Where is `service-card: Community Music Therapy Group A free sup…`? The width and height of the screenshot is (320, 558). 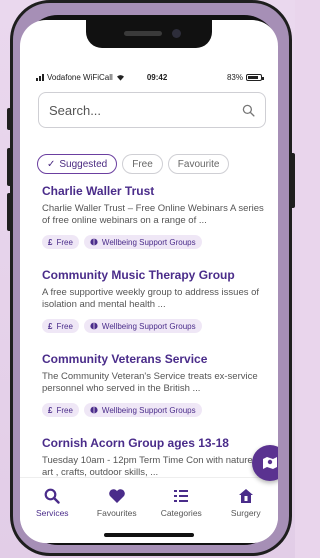
service-card: Community Music Therapy Group A free sup… is located at coordinates (149, 300).